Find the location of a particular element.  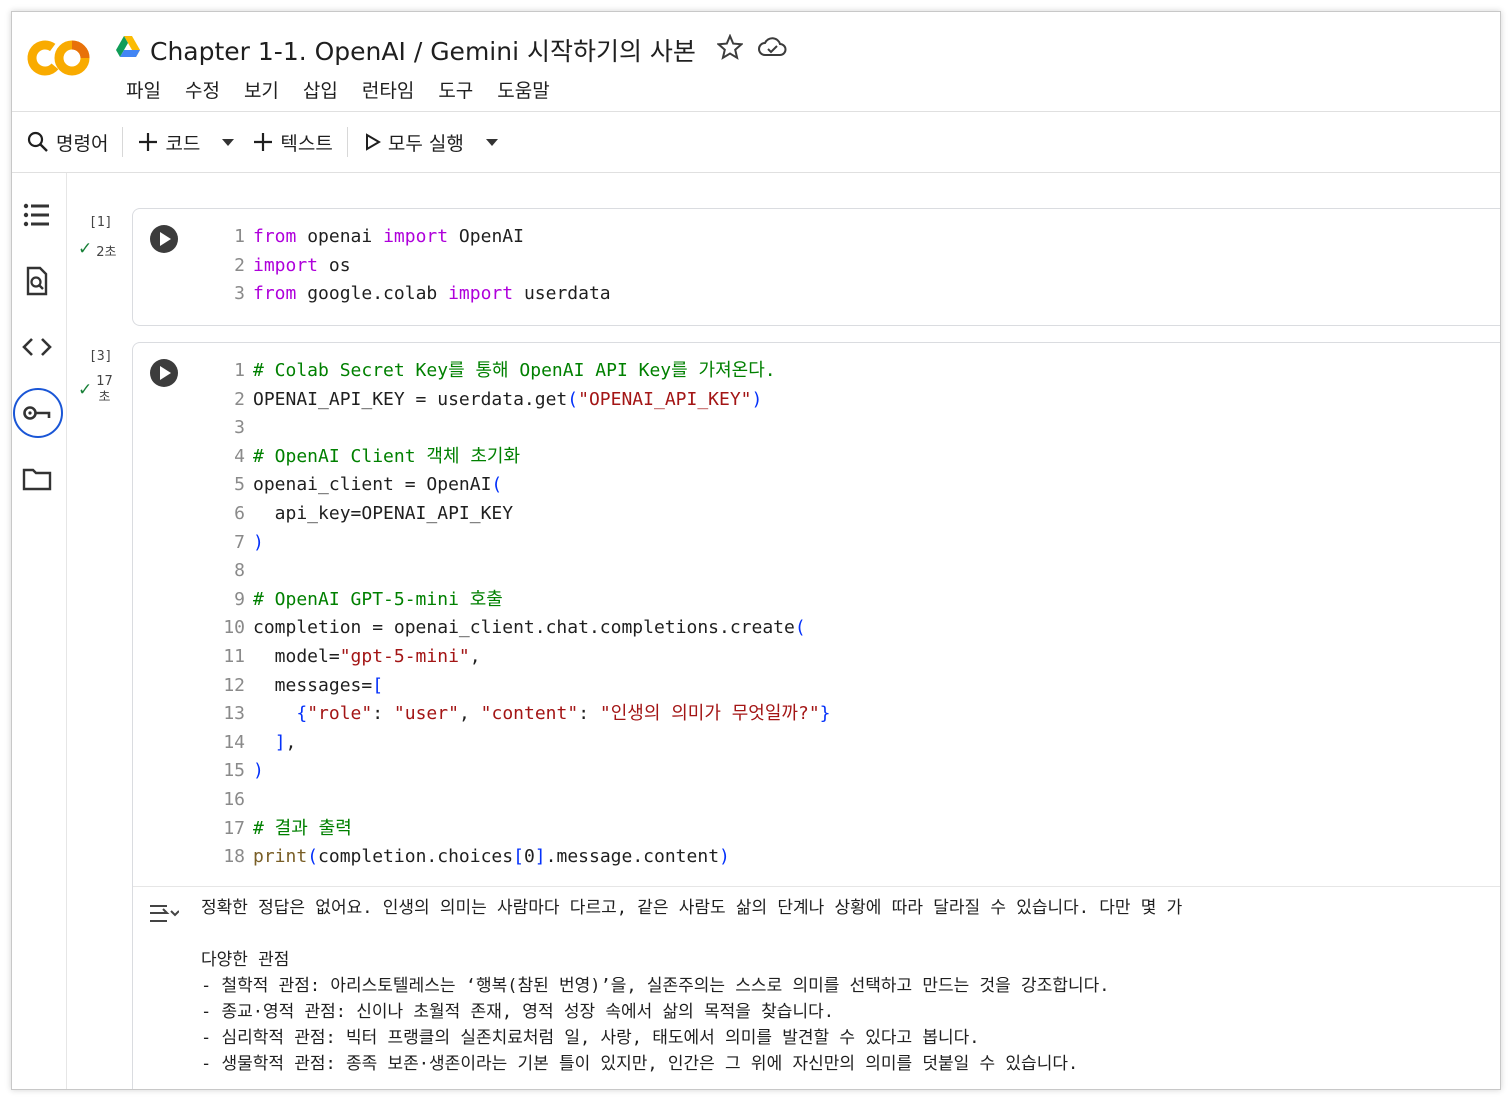

notebook-title: Chapter 1-1. OpenAI / Gemini 시작하기의 사본 is located at coordinates (423, 50).